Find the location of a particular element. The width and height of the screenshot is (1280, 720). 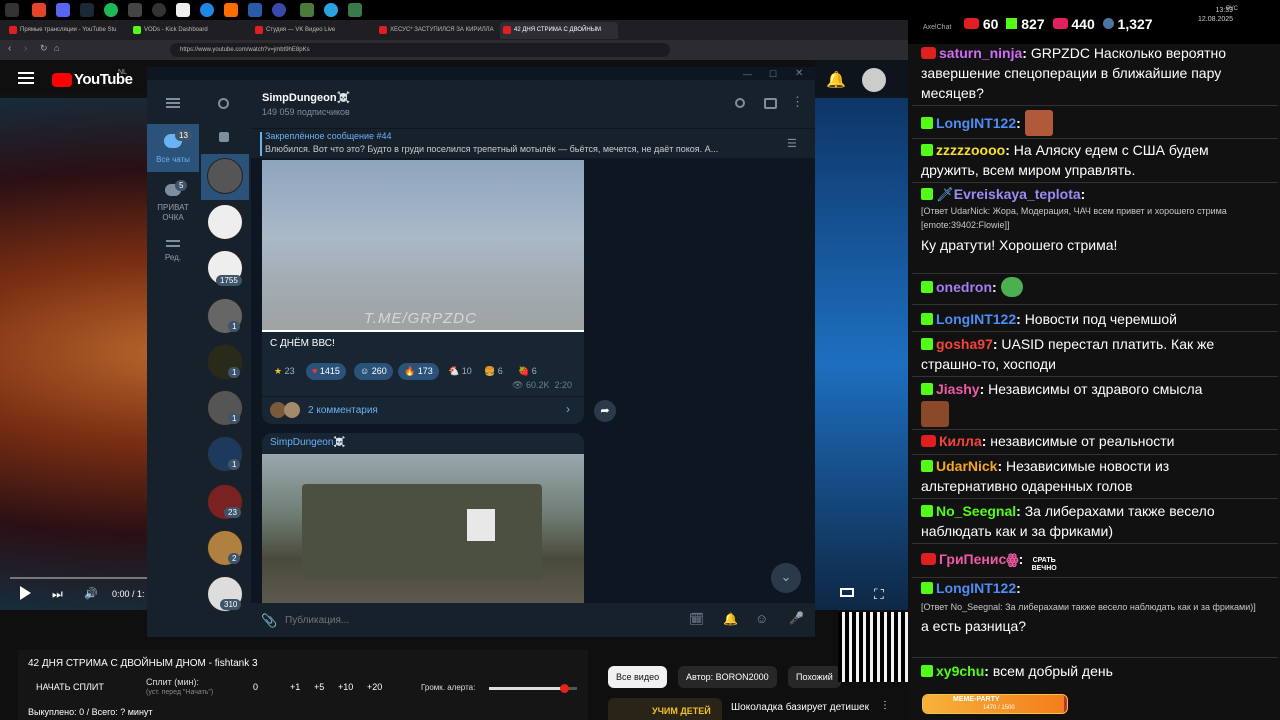

maximize-icon: ☐ is located at coordinates (773, 74).